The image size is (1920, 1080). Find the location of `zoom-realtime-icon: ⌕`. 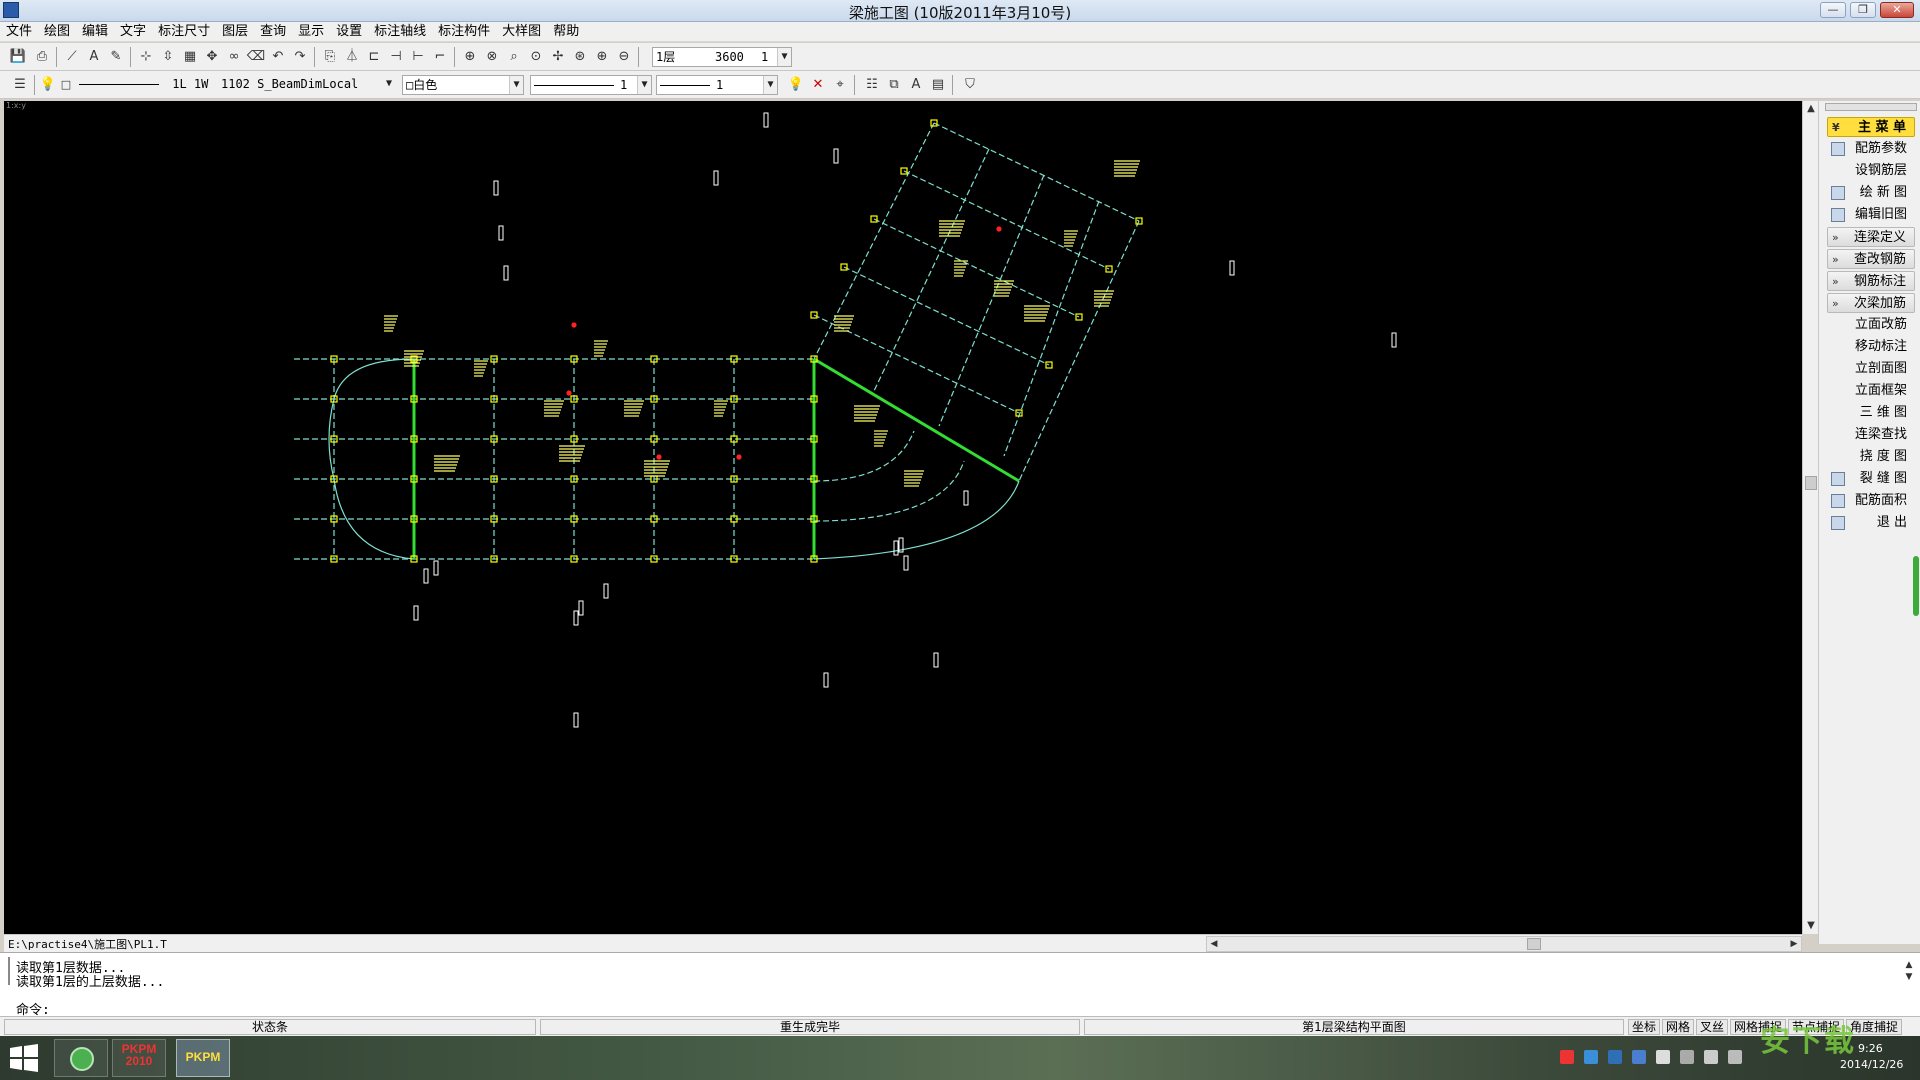

zoom-realtime-icon: ⌕ is located at coordinates (514, 57).